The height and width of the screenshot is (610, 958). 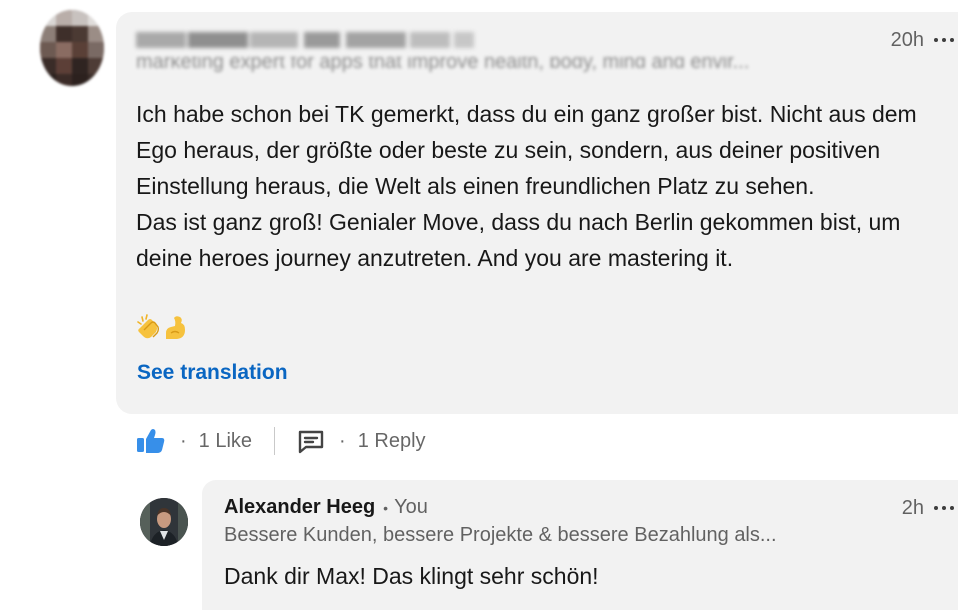 What do you see at coordinates (928, 508) in the screenshot?
I see `reply-meta: 2h` at bounding box center [928, 508].